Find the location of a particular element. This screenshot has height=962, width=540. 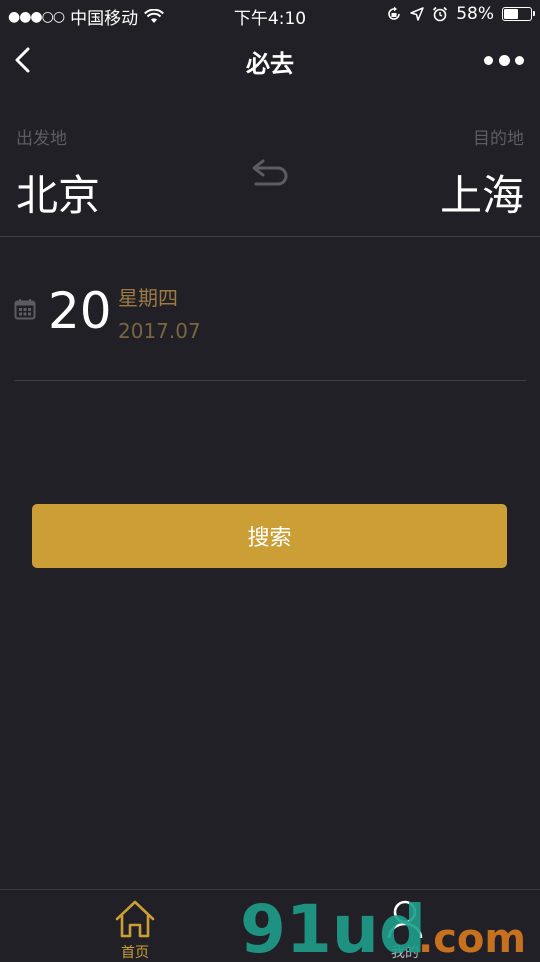

status-right: 58% is located at coordinates (460, 14).